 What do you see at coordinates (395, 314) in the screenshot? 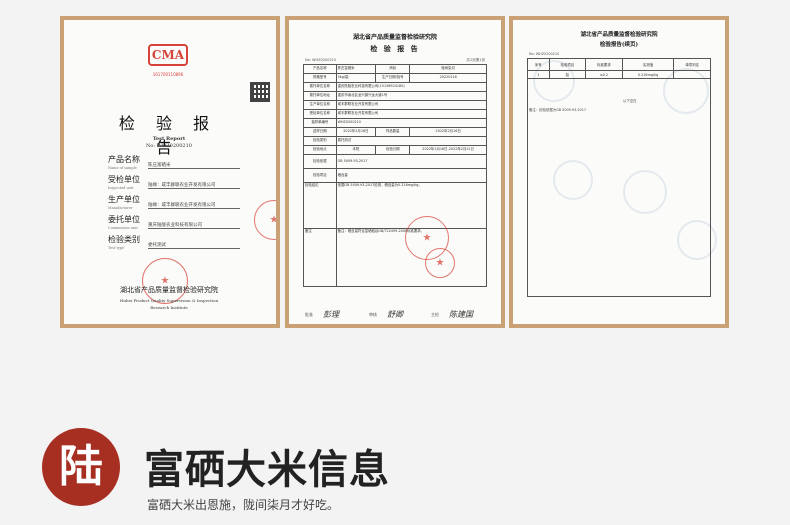
I see `signature: 舒卿` at bounding box center [395, 314].